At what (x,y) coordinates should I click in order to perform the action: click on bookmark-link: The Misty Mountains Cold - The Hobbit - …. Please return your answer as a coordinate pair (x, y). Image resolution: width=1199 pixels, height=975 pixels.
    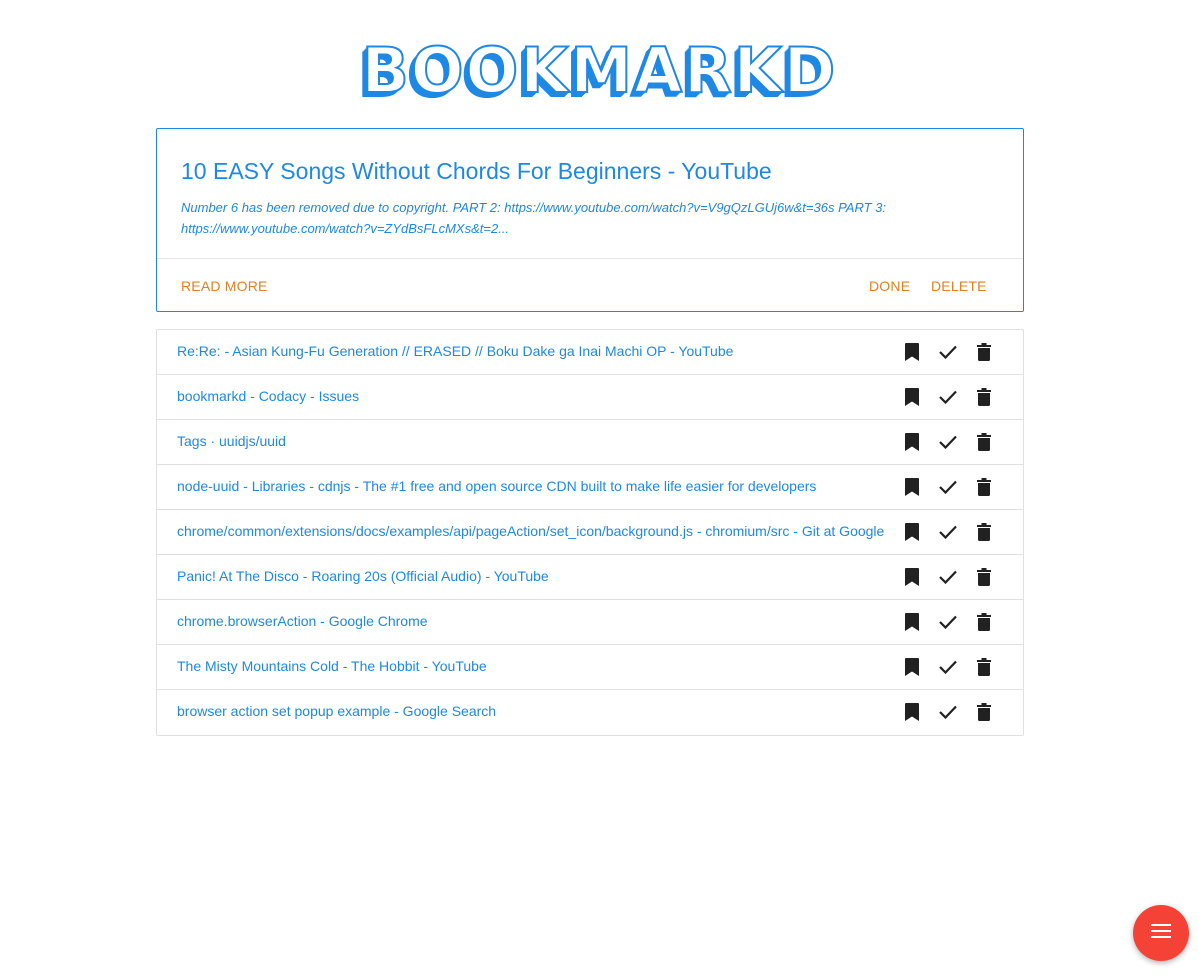
    Looking at the image, I should click on (332, 666).